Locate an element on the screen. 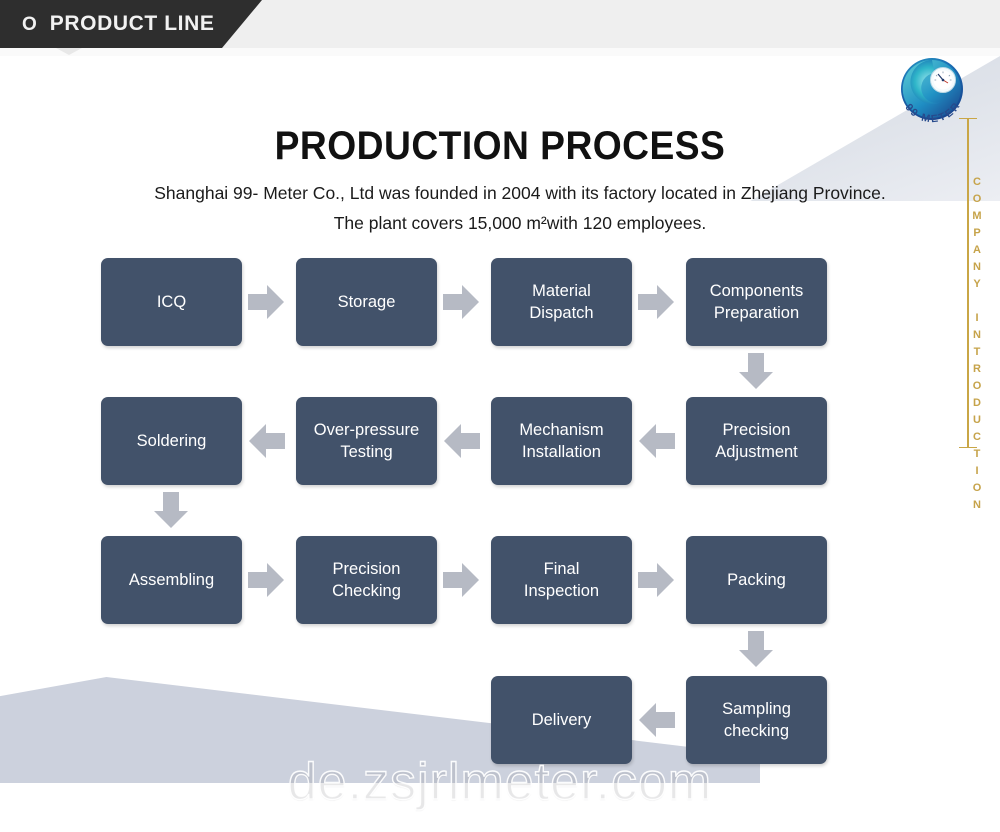  process-box-label: Delivery is located at coordinates (561, 720).